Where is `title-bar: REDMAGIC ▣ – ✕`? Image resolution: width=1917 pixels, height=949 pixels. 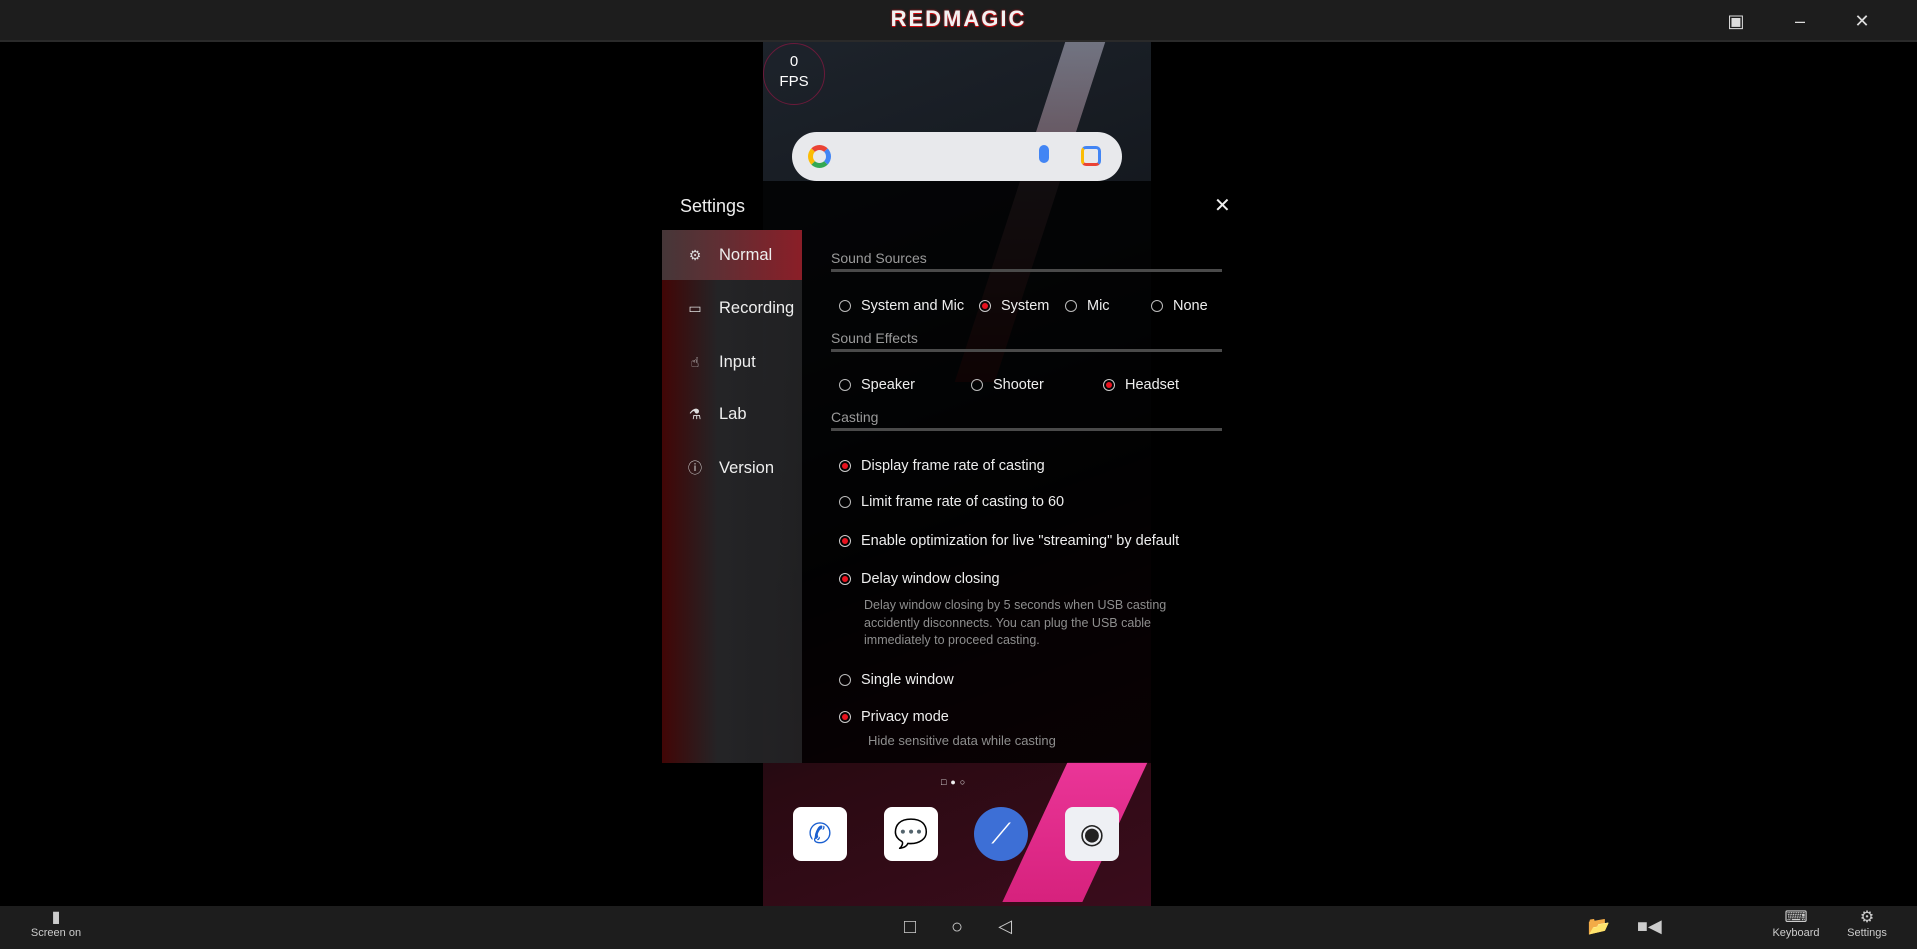
title-bar: REDMAGIC ▣ – ✕ is located at coordinates (958, 21).